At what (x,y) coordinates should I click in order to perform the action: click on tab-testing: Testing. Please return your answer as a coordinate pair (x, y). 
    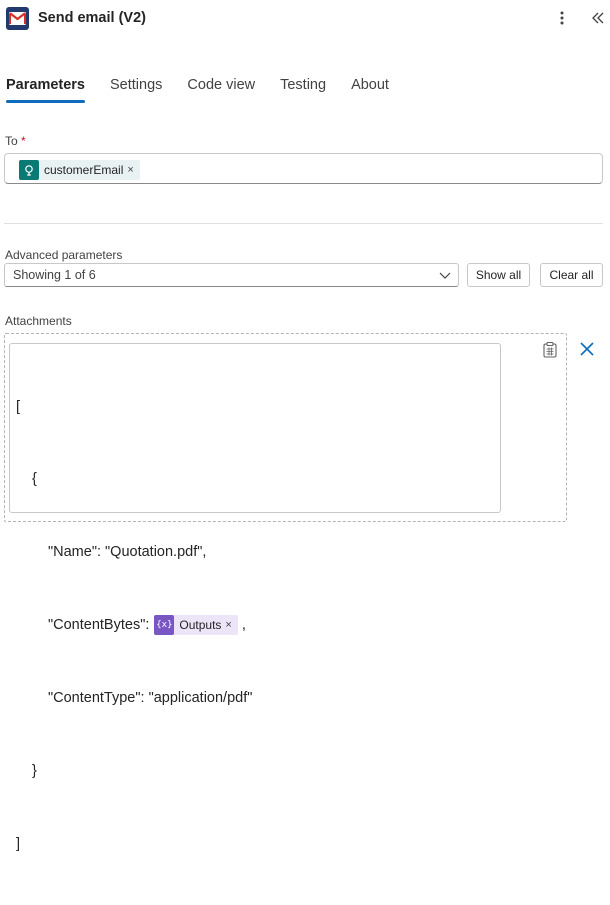
    Looking at the image, I should click on (303, 90).